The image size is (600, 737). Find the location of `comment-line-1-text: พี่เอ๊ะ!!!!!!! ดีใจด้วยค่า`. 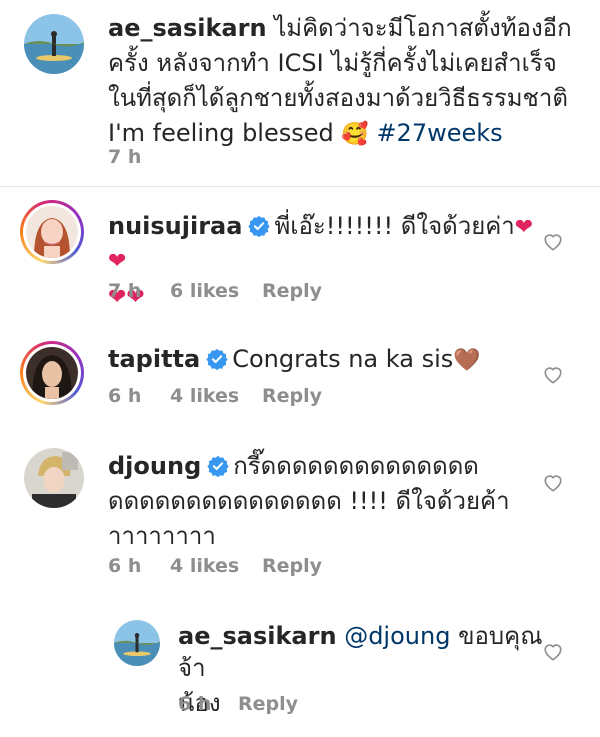

comment-line-1-text: พี่เอ๊ะ!!!!!!! ดีใจด้วยค่า is located at coordinates (394, 226).